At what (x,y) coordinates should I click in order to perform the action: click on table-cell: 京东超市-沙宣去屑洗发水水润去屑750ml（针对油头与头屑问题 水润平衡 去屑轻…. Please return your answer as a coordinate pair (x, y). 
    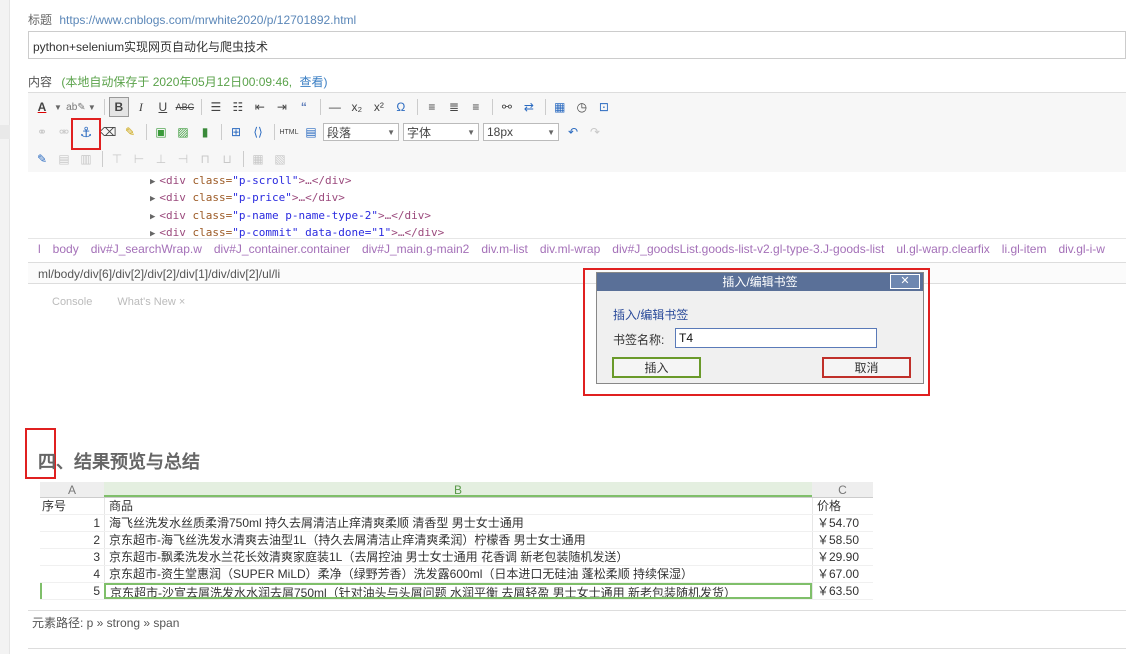
    Looking at the image, I should click on (458, 591).